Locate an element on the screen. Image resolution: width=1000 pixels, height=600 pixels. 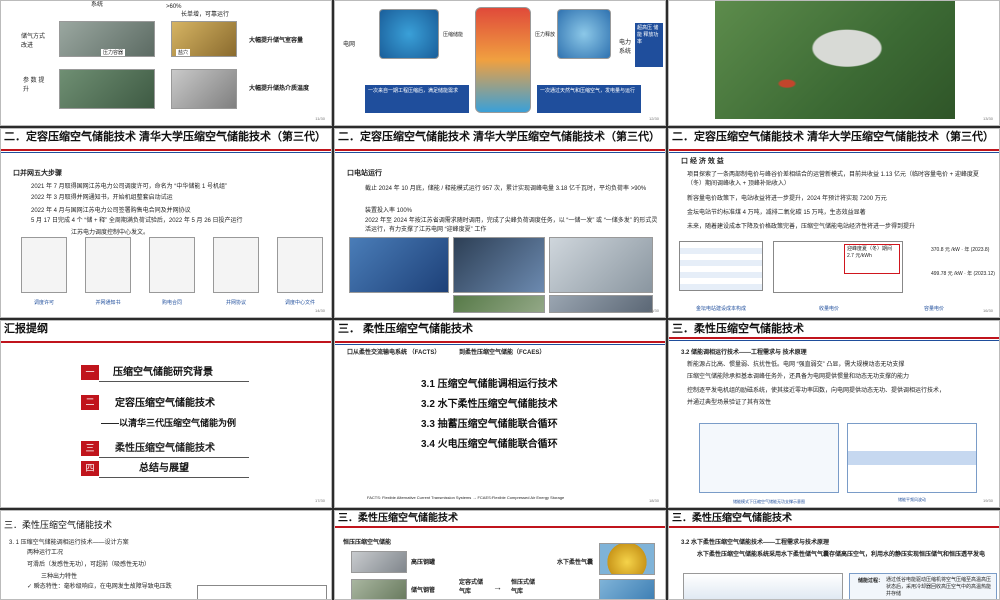
slide-11-label-4: 恒压式储气库 is located at coordinates (523, 587).